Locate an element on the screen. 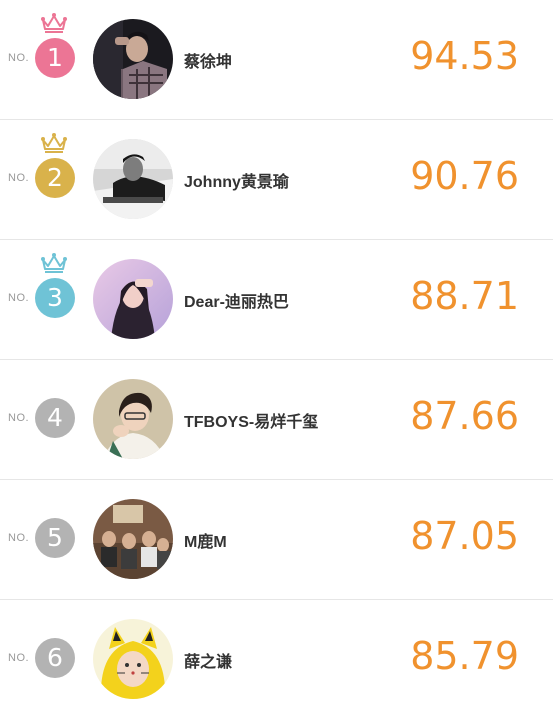  celebrity-name: 薛之谦 is located at coordinates (208, 660).